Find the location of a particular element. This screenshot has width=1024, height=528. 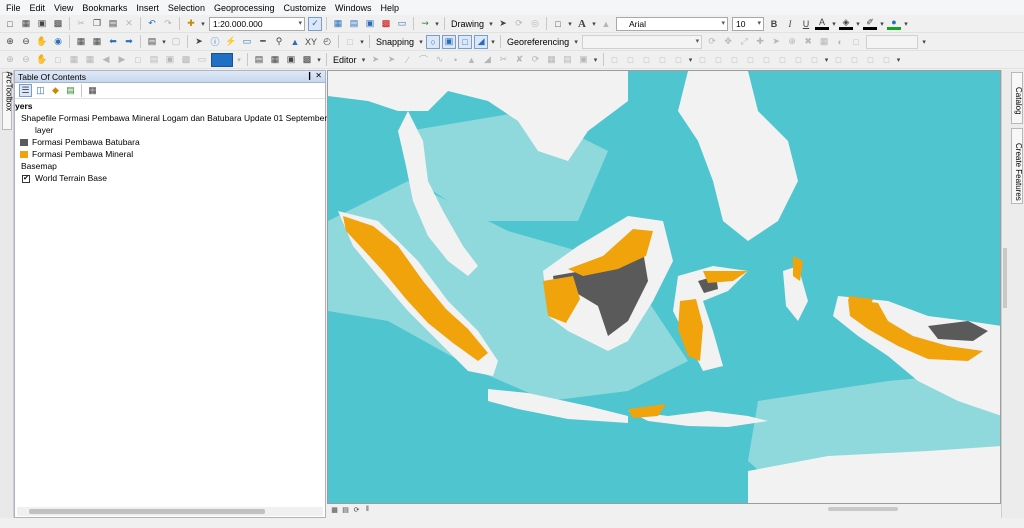

undo-icon: ↶ is located at coordinates (152, 24).